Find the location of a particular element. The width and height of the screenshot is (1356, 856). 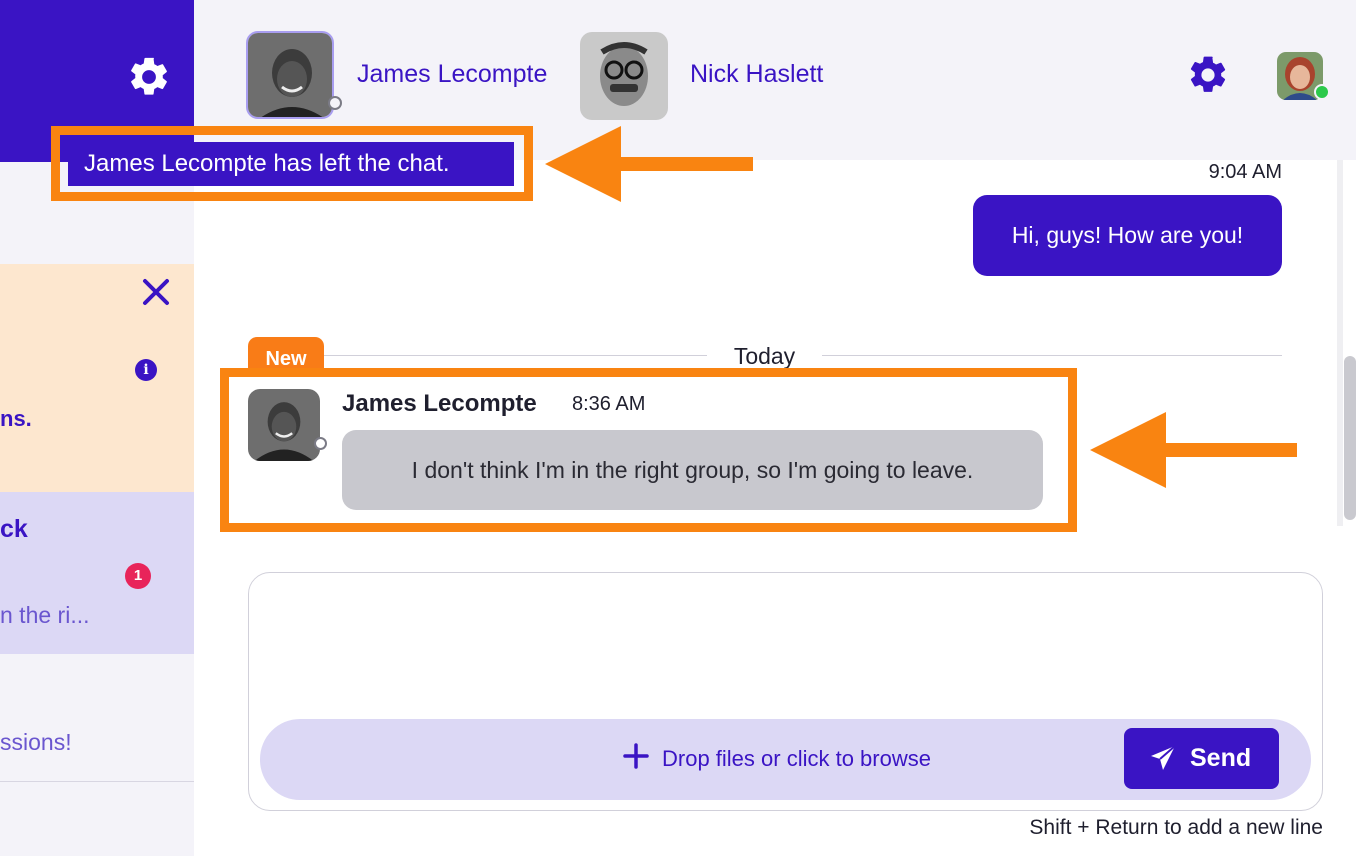

date-separator: Today is located at coordinates (764, 356).